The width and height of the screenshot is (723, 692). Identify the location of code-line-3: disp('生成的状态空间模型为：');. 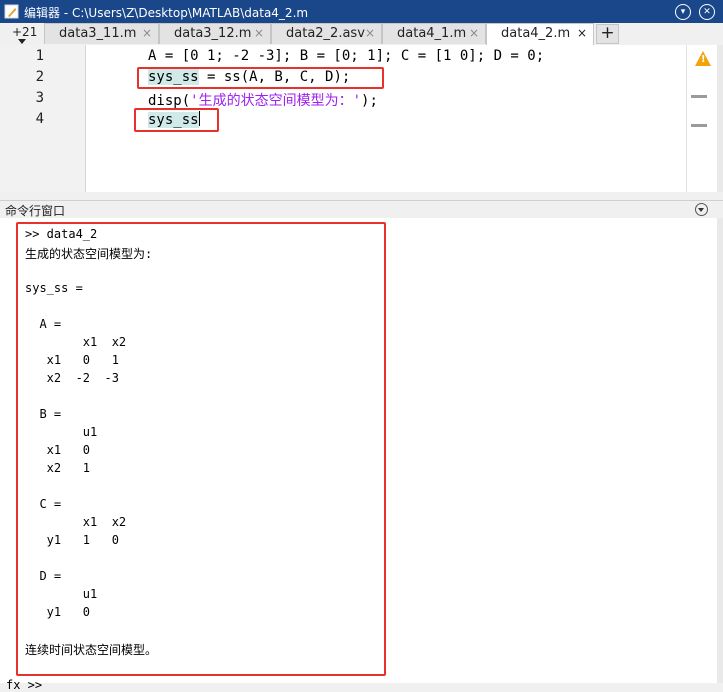
(263, 100).